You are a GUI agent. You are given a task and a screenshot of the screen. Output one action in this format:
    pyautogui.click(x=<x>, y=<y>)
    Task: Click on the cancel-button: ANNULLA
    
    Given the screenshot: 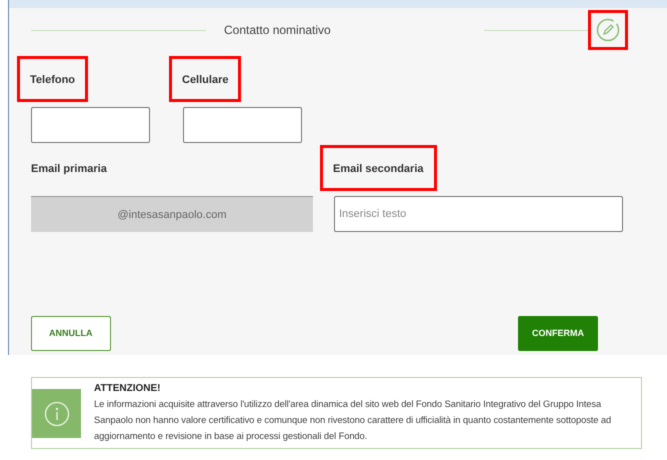 What is the action you would take?
    pyautogui.click(x=70, y=333)
    